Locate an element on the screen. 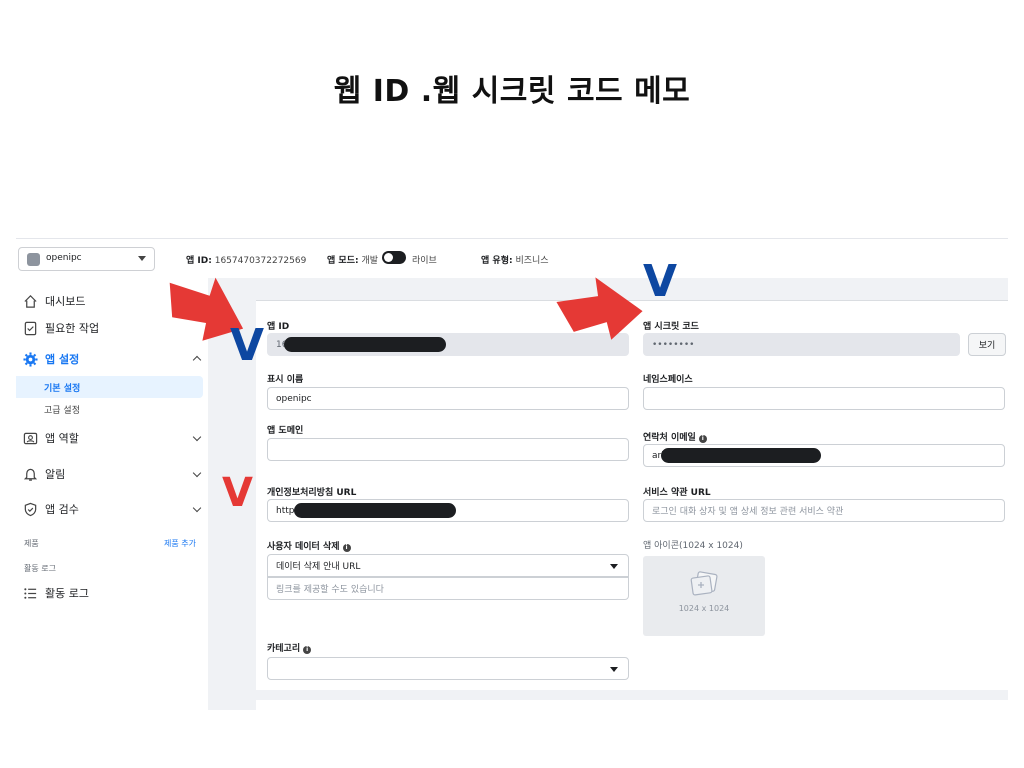 This screenshot has height=768, width=1024. id-card-icon is located at coordinates (30, 438).